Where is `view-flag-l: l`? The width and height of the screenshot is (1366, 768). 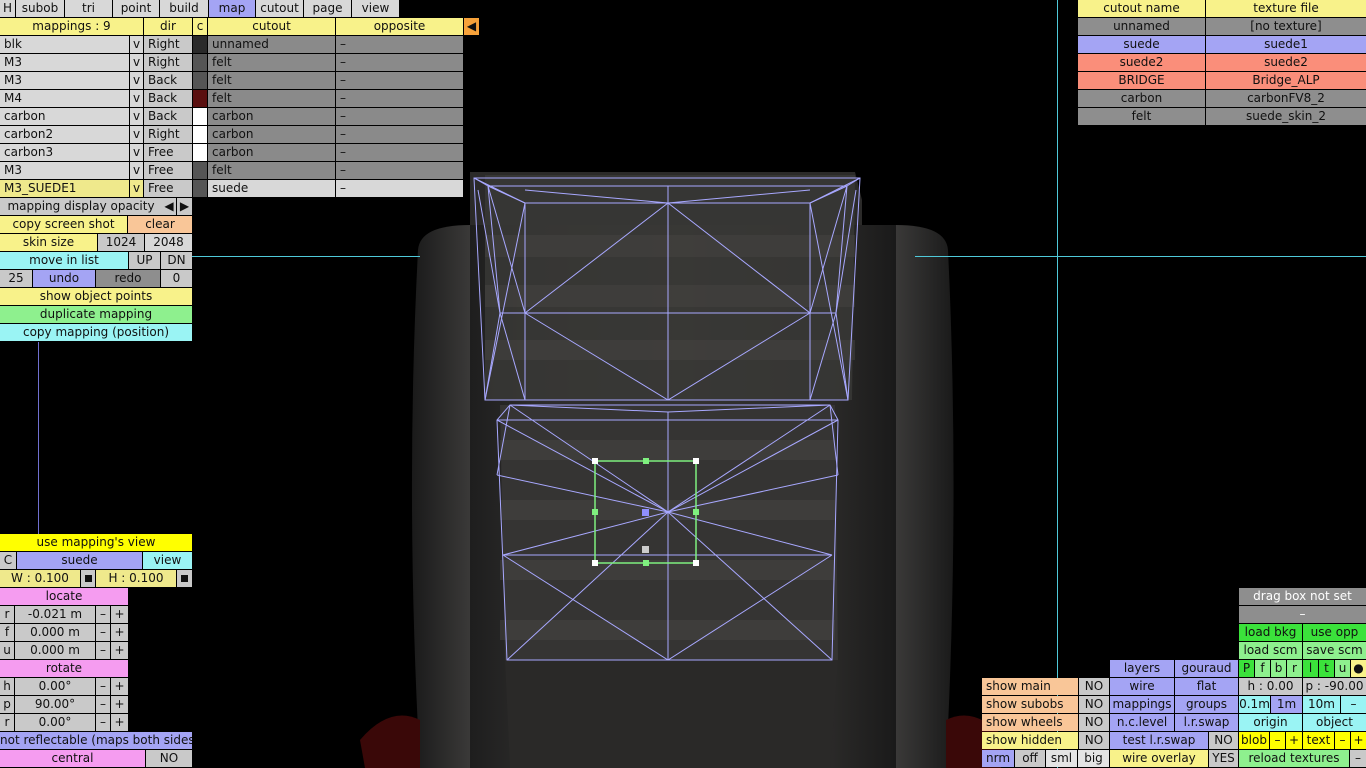 view-flag-l: l is located at coordinates (1310, 668).